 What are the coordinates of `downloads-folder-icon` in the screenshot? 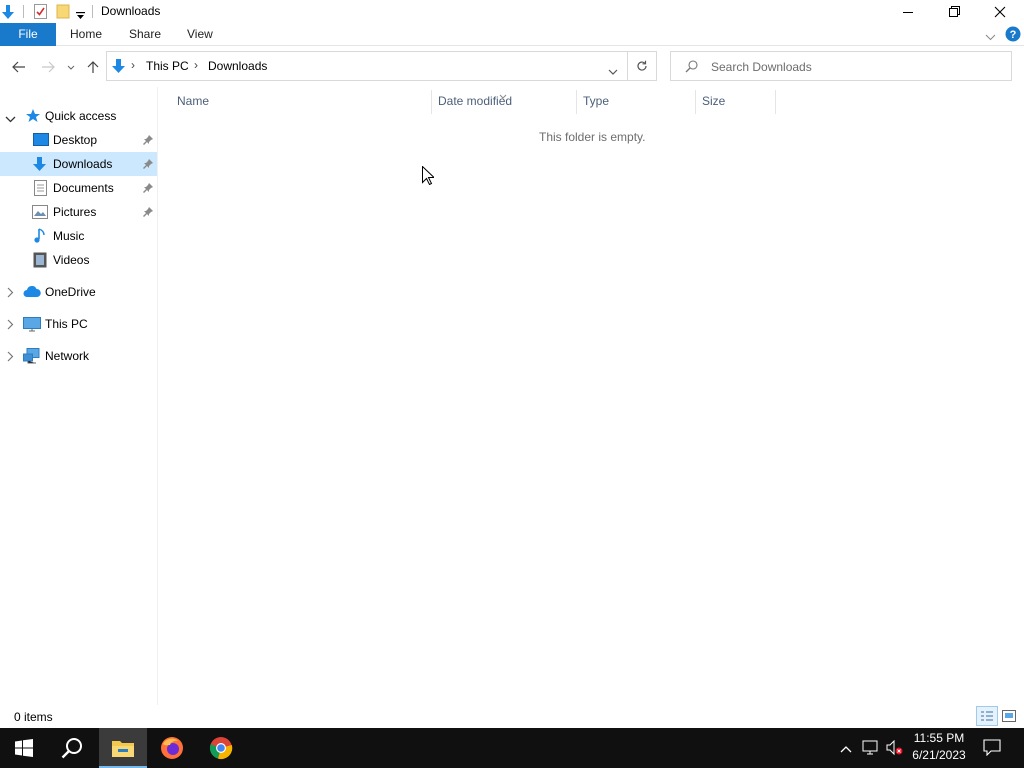 It's located at (8, 13).